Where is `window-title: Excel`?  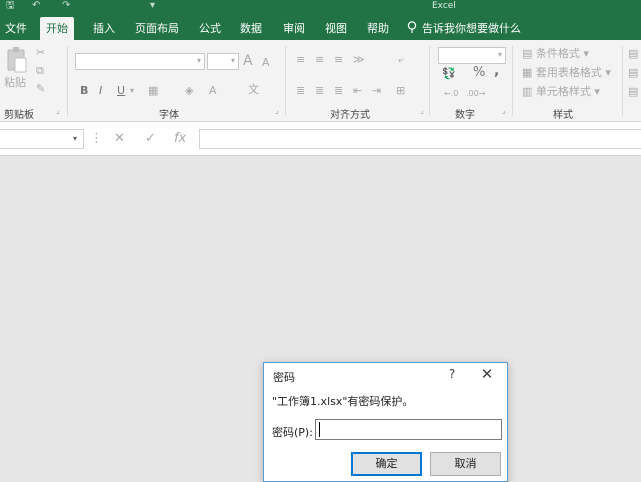 window-title: Excel is located at coordinates (444, 6).